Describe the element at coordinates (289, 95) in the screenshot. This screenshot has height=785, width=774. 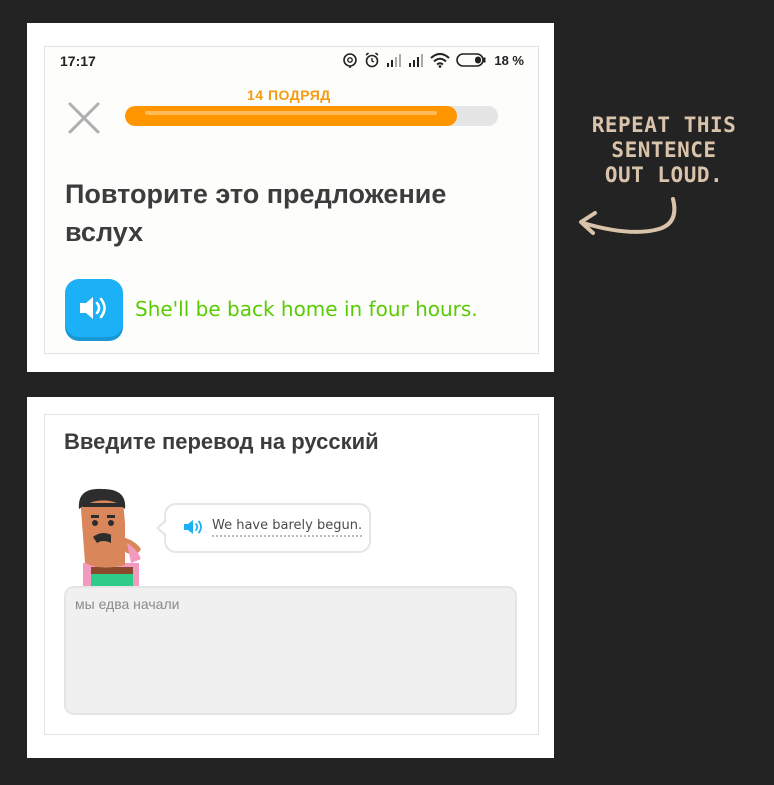
I see `streak-label: 14 ПОДРЯД` at that location.